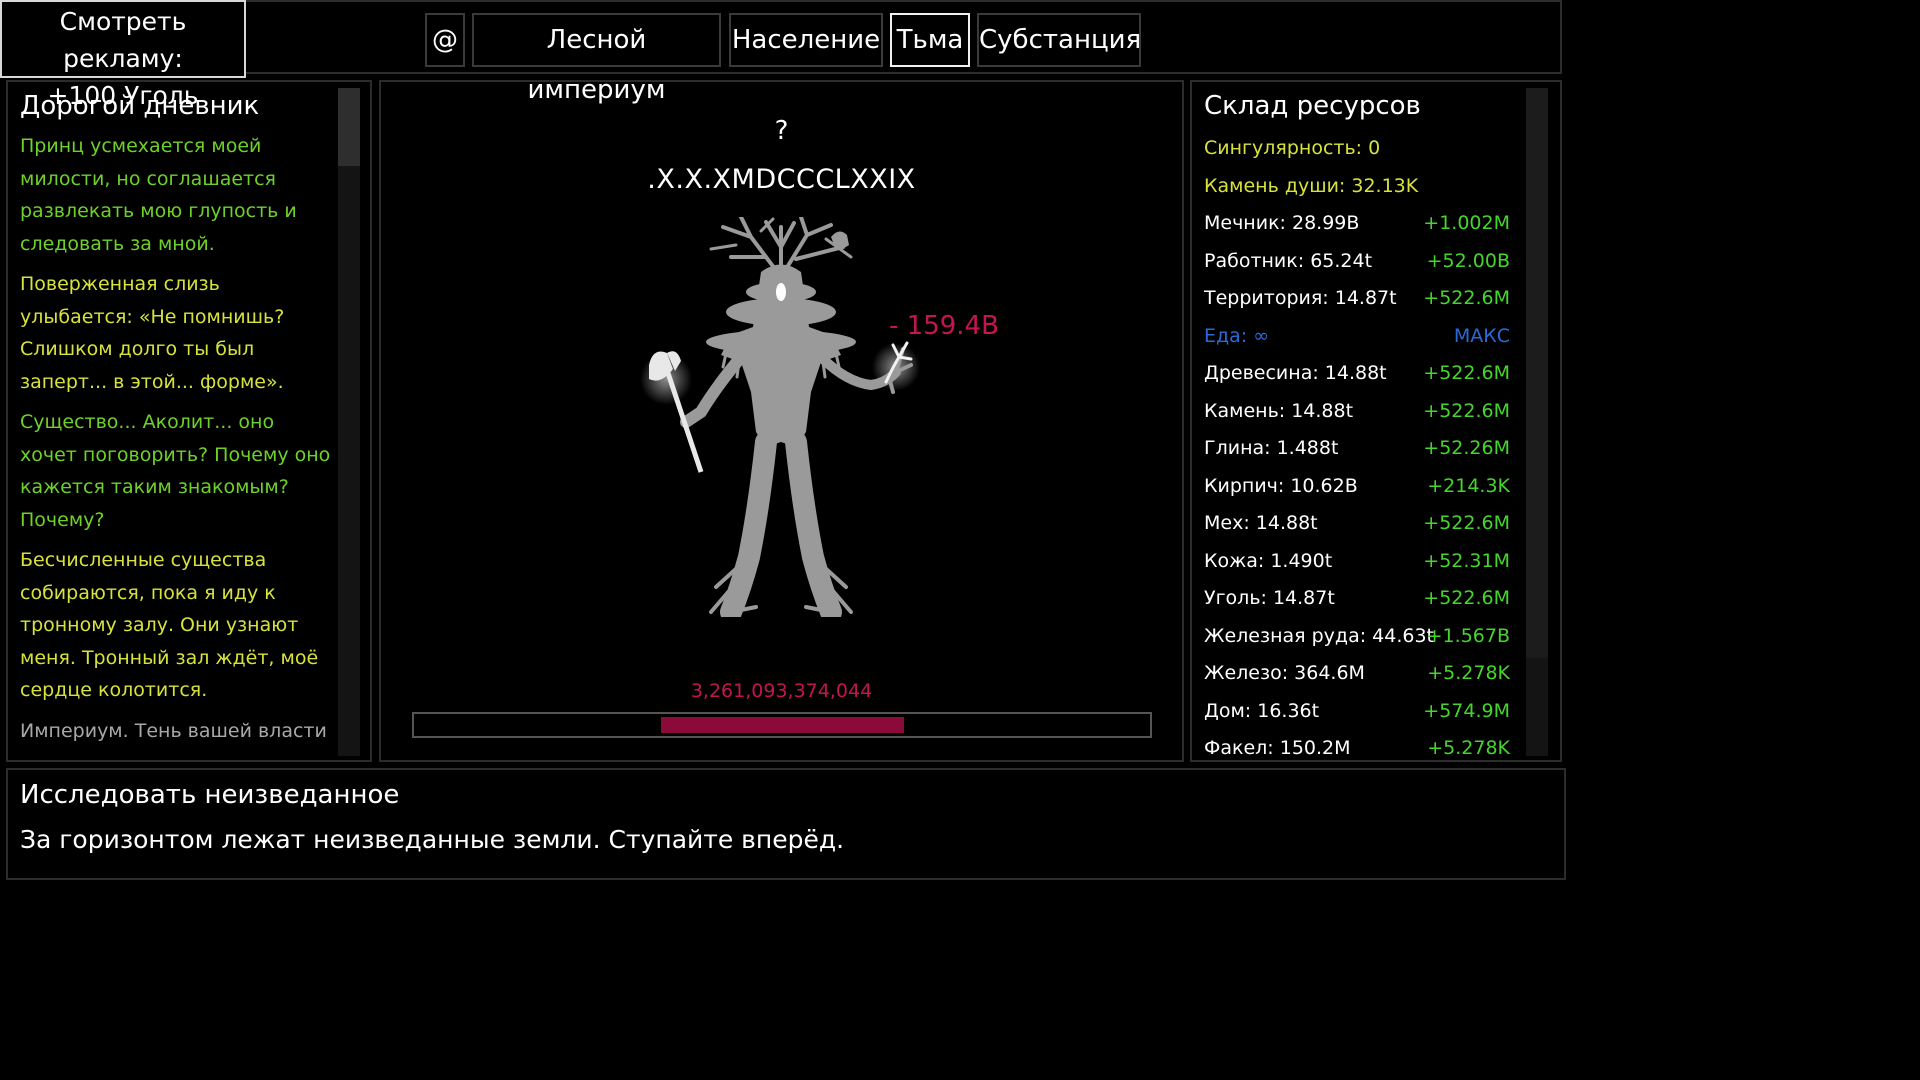 Image resolution: width=1920 pixels, height=1080 pixels. I want to click on resource-rate: +1.567B, so click(1468, 635).